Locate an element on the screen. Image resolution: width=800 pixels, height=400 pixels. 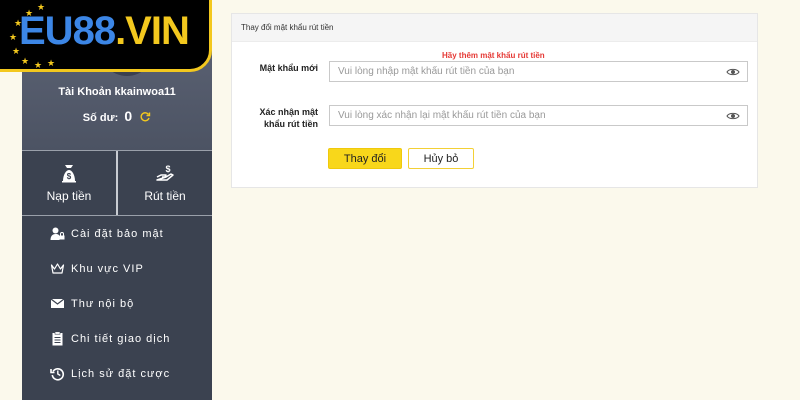
crown-icon is located at coordinates (57, 268).